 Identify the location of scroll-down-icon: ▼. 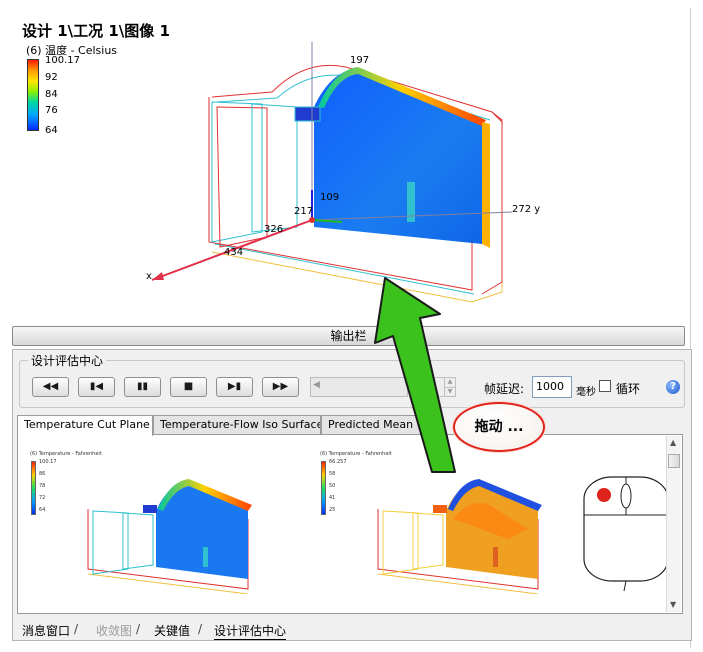
(673, 604).